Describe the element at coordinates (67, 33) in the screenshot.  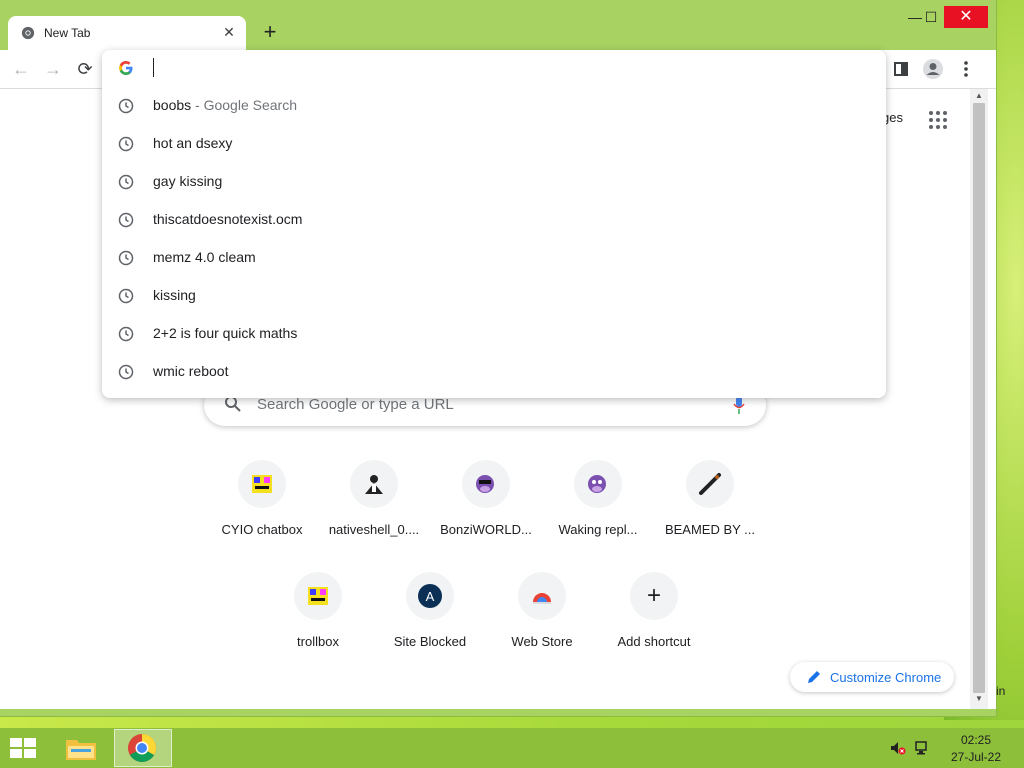
I see `tab-title: New Tab` at that location.